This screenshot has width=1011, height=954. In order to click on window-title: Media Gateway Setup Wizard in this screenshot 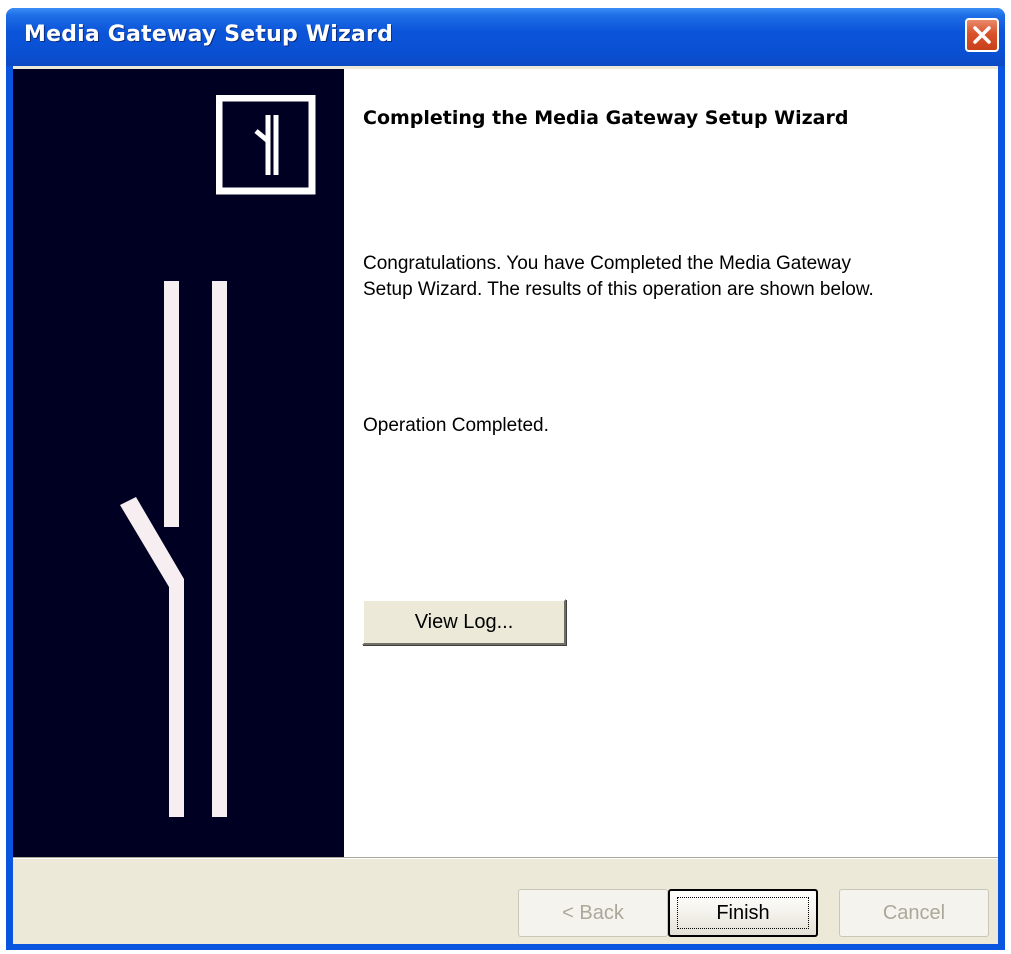, I will do `click(209, 34)`.